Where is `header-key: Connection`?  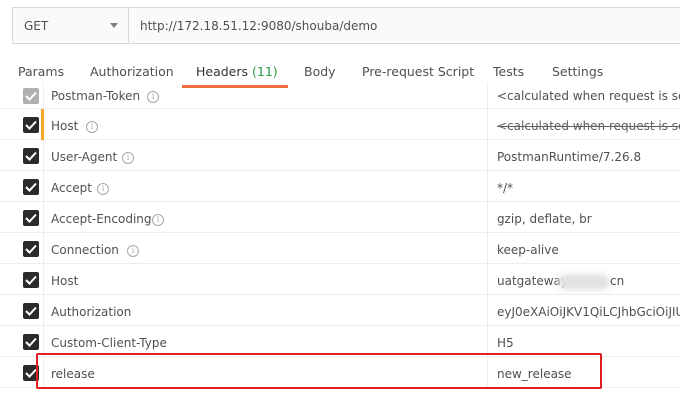
header-key: Connection is located at coordinates (85, 250).